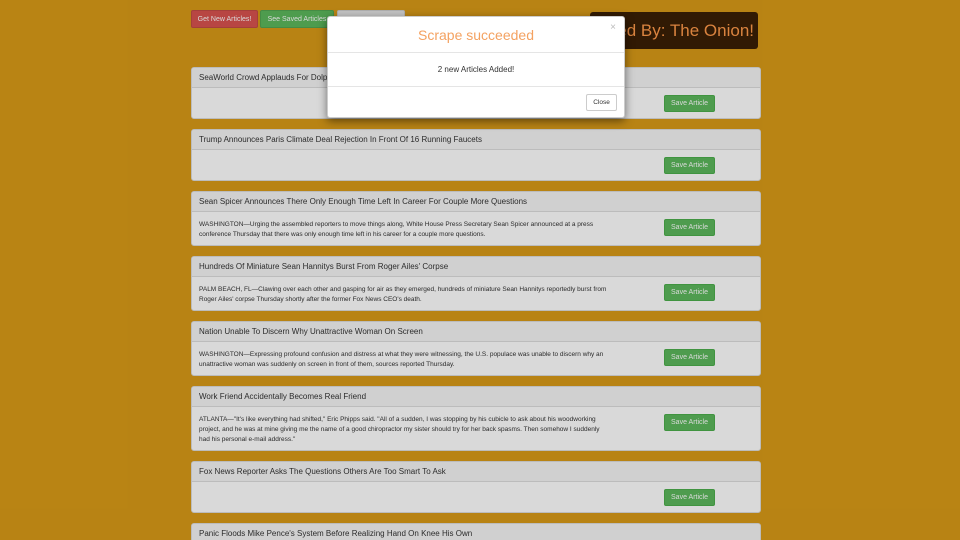  What do you see at coordinates (476, 70) in the screenshot?
I see `modal-message: 2 new Articles Added!` at bounding box center [476, 70].